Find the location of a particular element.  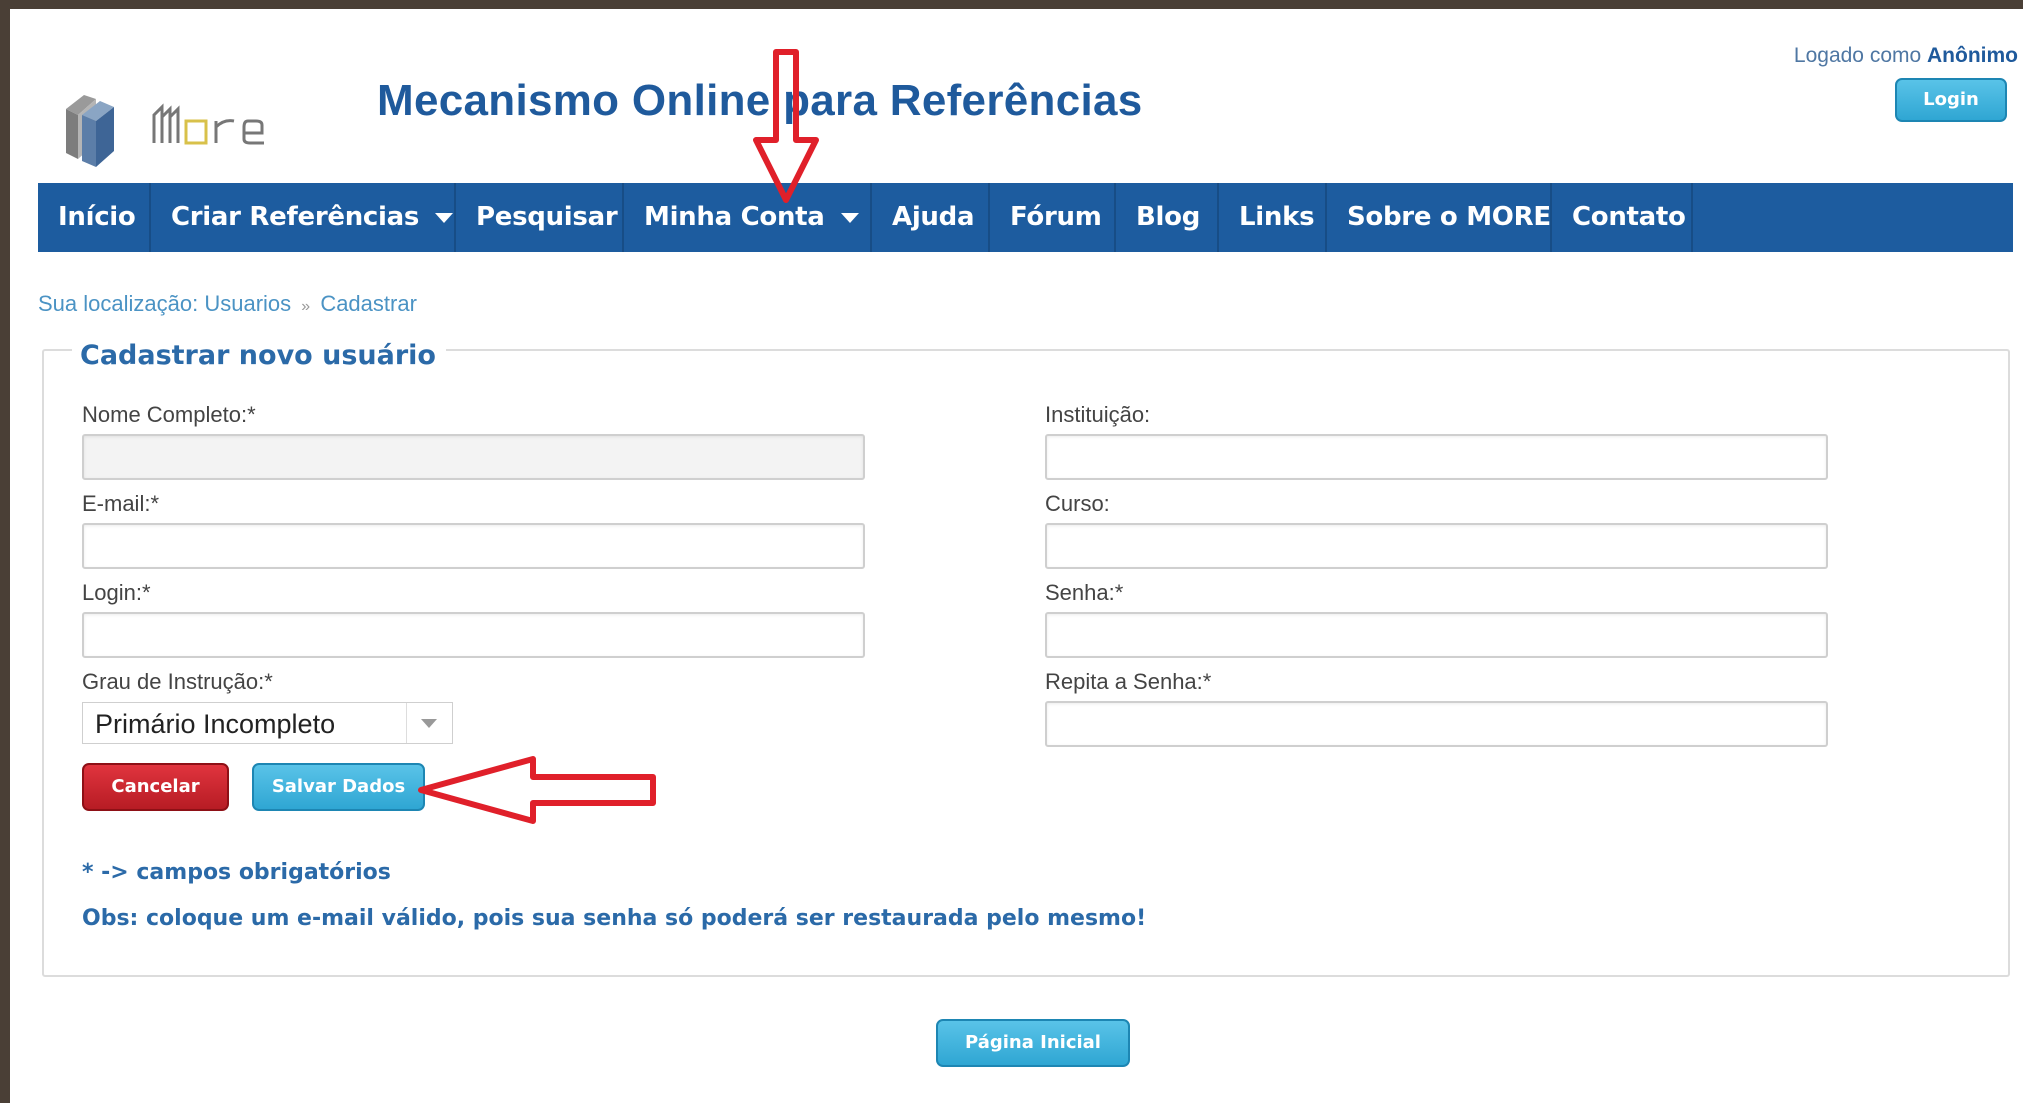

required-note: * -> campos obrigatórios is located at coordinates (236, 872).